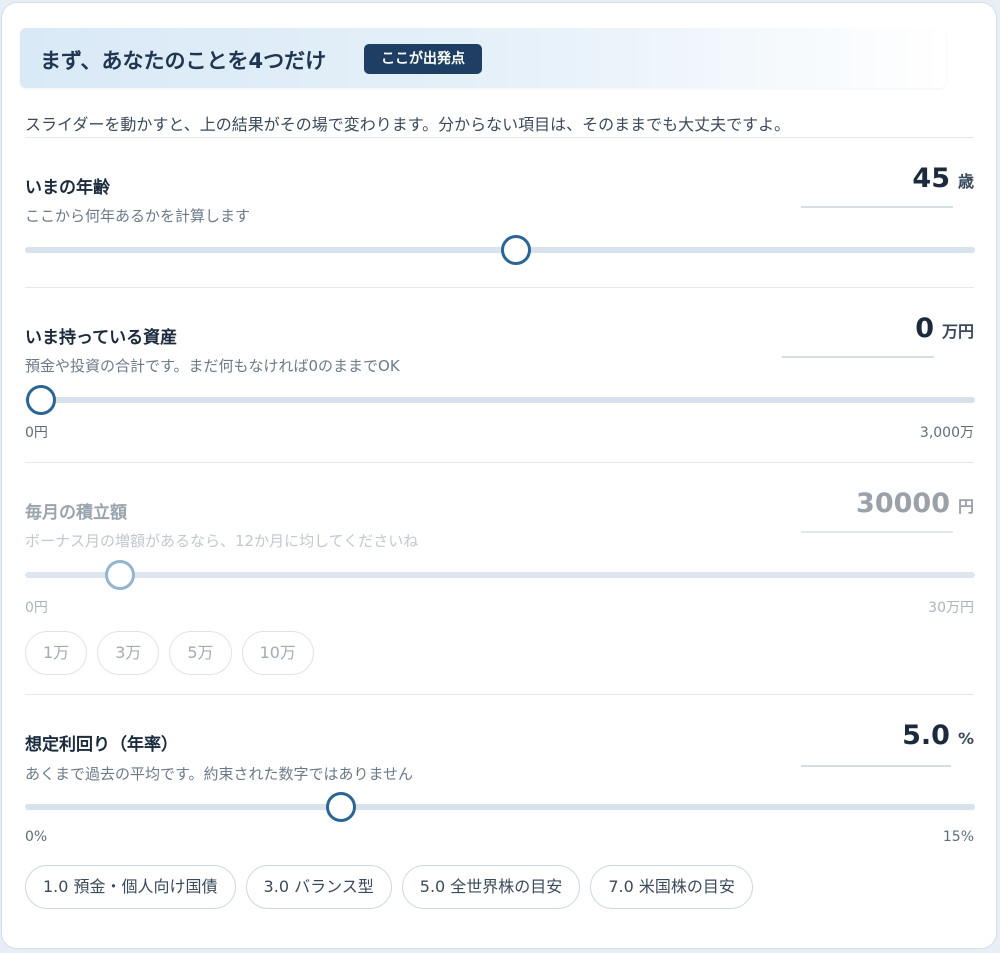  What do you see at coordinates (924, 328) in the screenshot?
I see `assets-value: 0` at bounding box center [924, 328].